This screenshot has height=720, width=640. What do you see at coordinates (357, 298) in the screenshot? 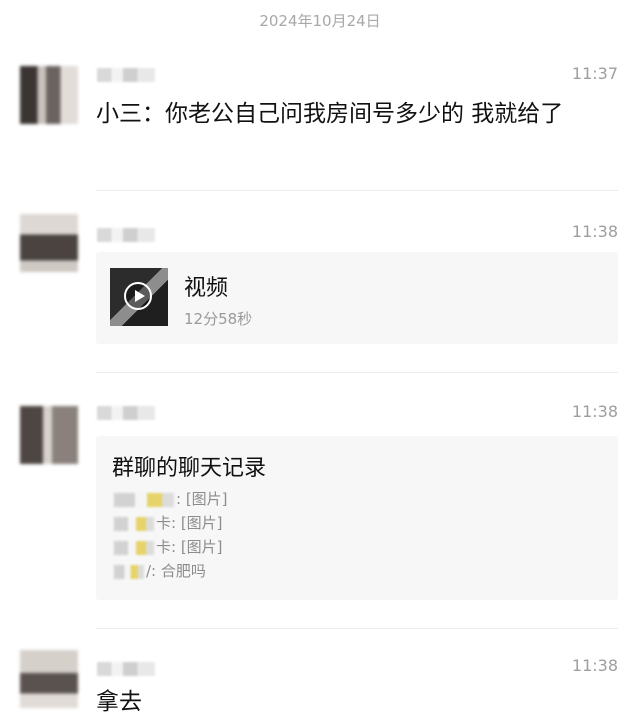
I see `video-card: 视频 12分58秒` at bounding box center [357, 298].